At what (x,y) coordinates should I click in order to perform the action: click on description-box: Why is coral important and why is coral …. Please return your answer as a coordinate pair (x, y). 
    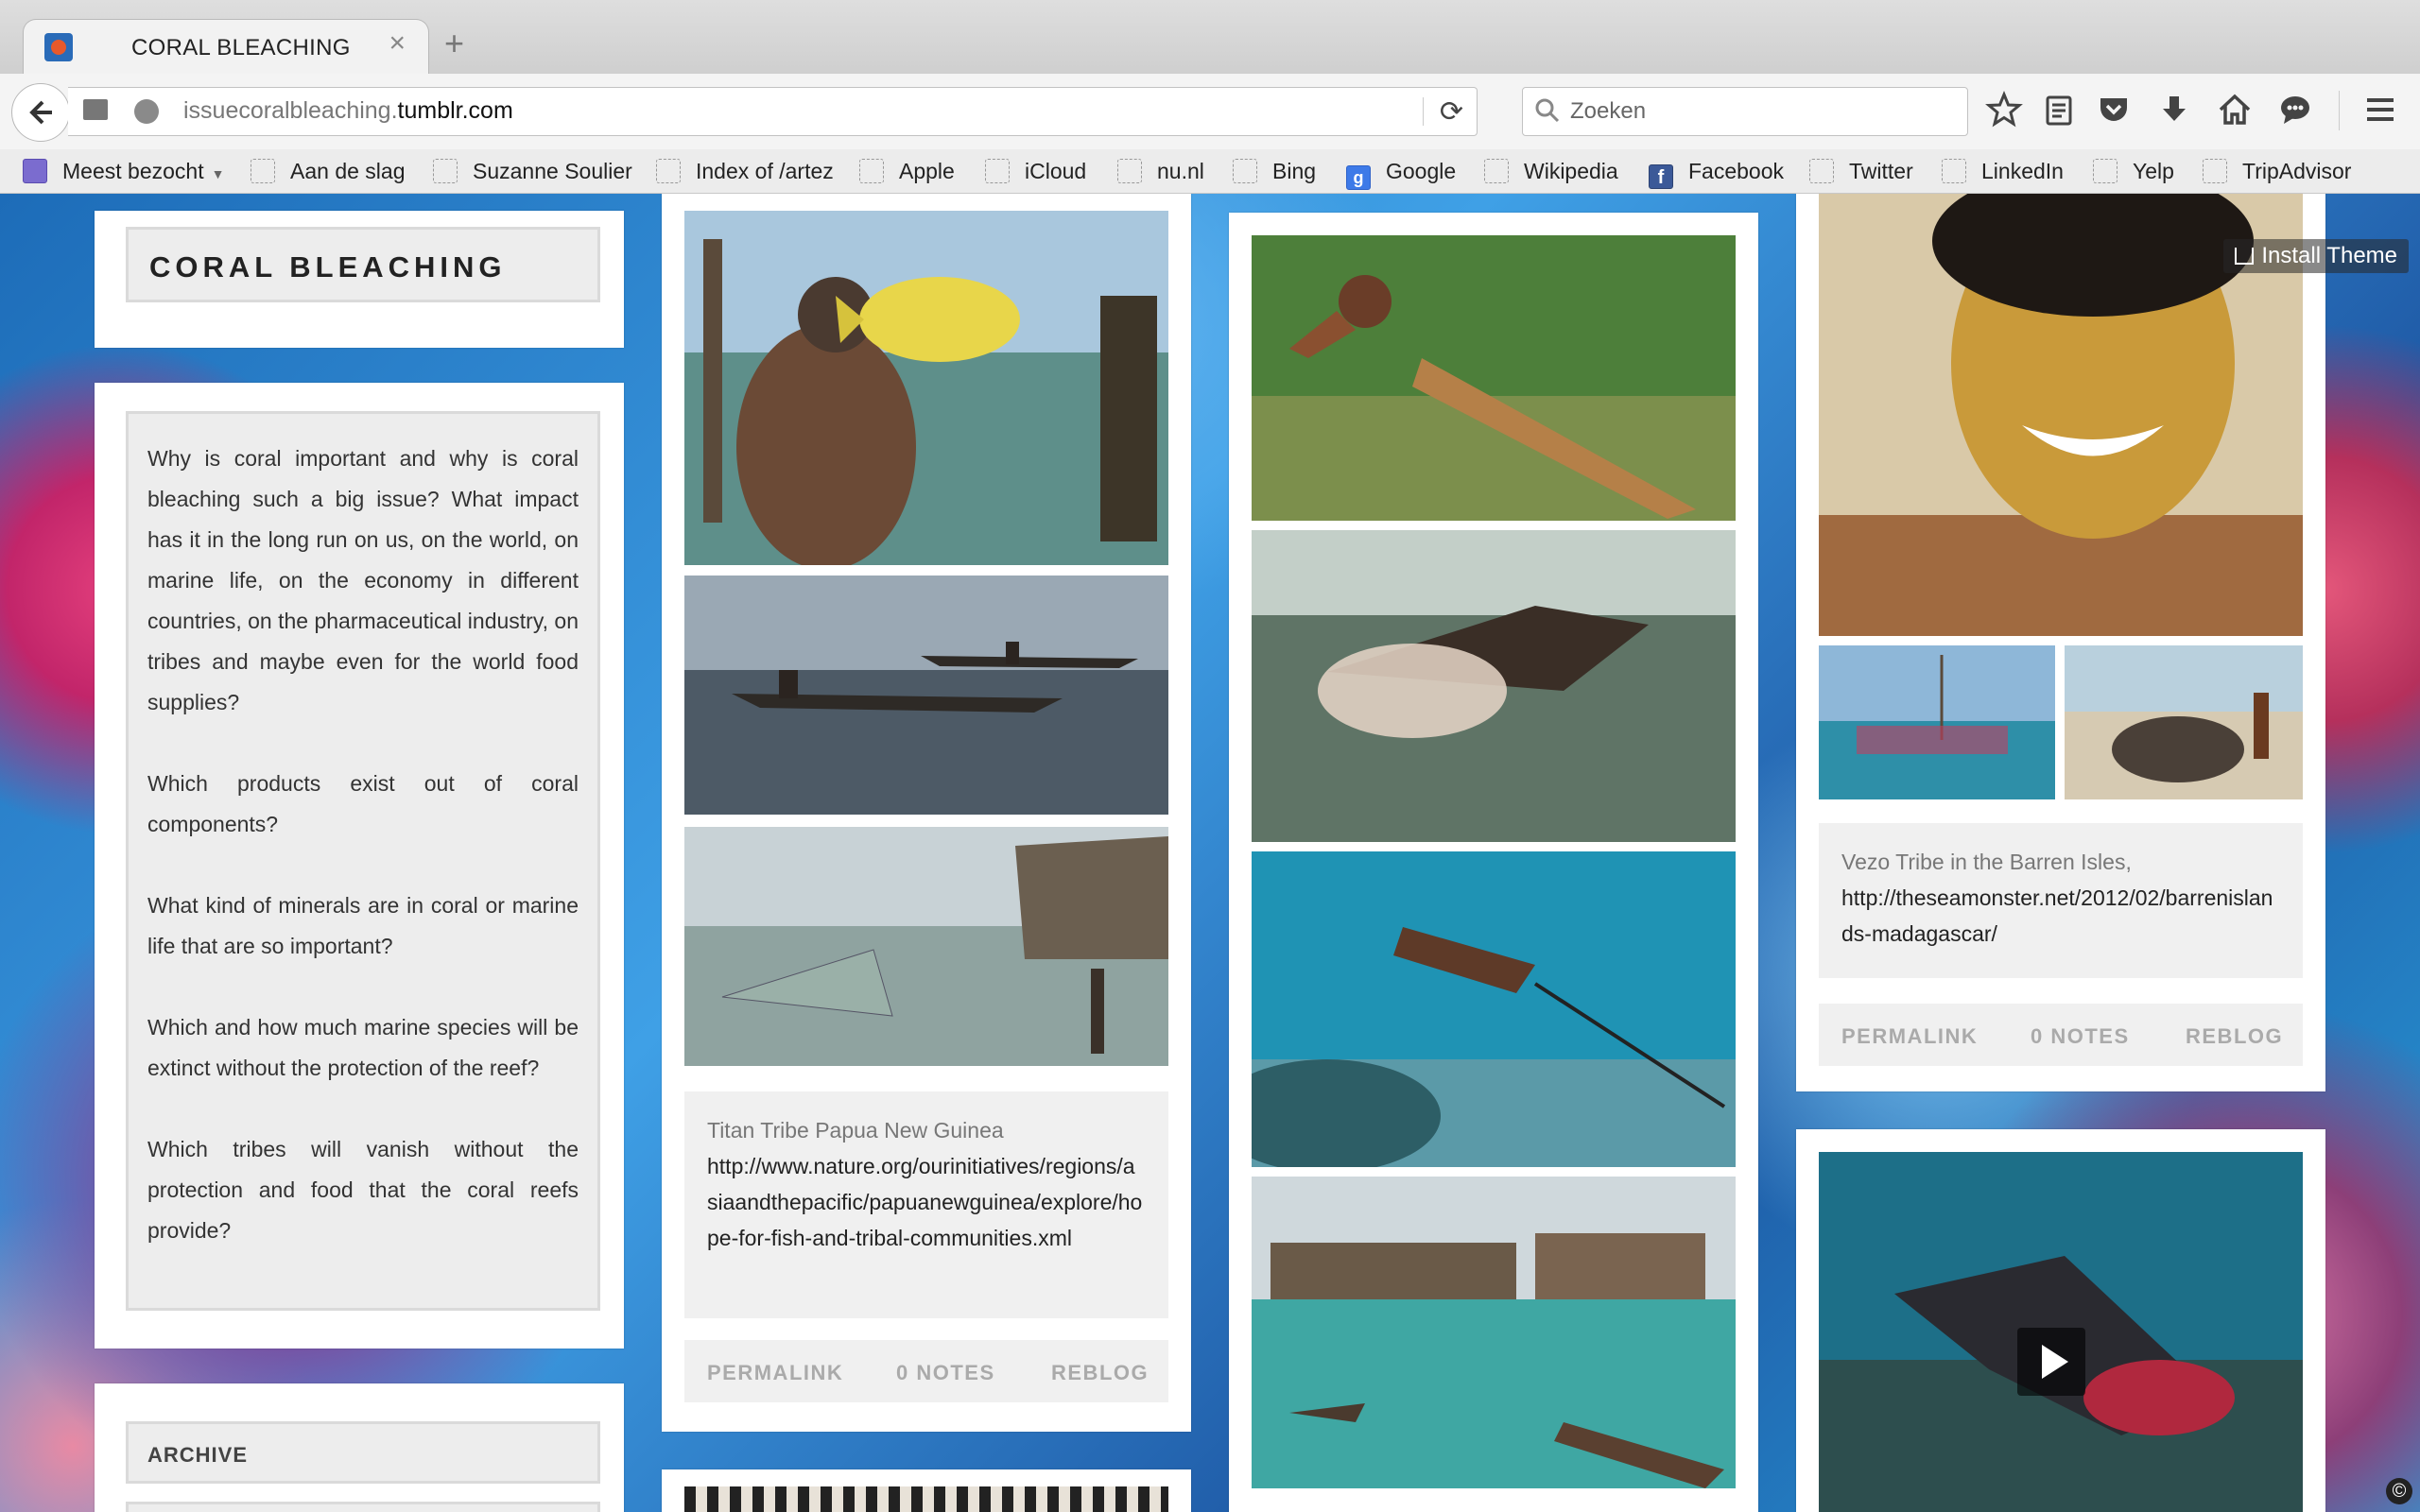
    Looking at the image, I should click on (363, 861).